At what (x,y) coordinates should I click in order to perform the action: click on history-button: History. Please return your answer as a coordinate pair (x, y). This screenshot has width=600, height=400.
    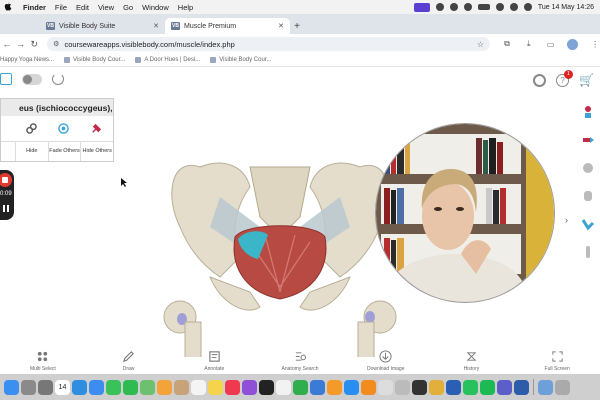
    Looking at the image, I should click on (472, 359).